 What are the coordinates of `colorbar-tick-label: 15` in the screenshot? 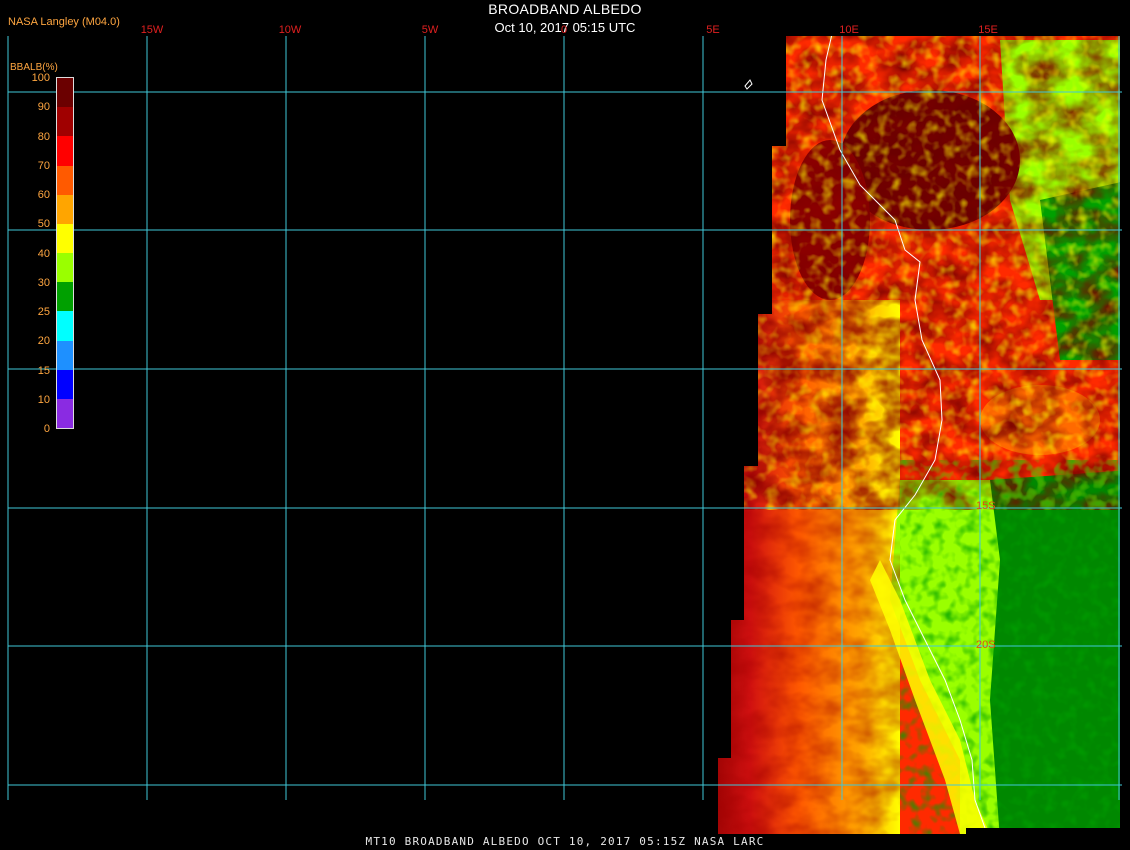 It's located at (43, 370).